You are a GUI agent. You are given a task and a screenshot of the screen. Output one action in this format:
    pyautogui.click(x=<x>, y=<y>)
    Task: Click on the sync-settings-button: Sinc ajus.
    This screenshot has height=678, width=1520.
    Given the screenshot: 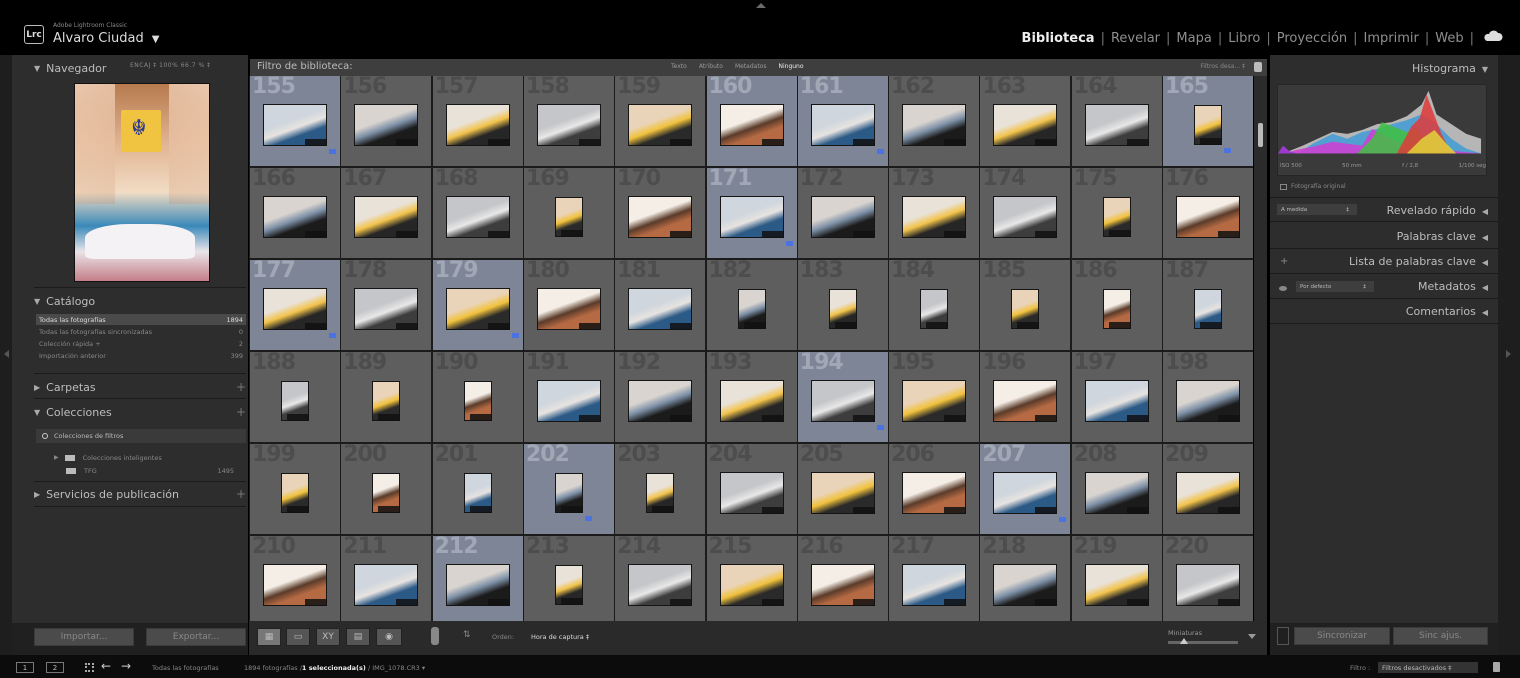 What is the action you would take?
    pyautogui.click(x=1440, y=636)
    